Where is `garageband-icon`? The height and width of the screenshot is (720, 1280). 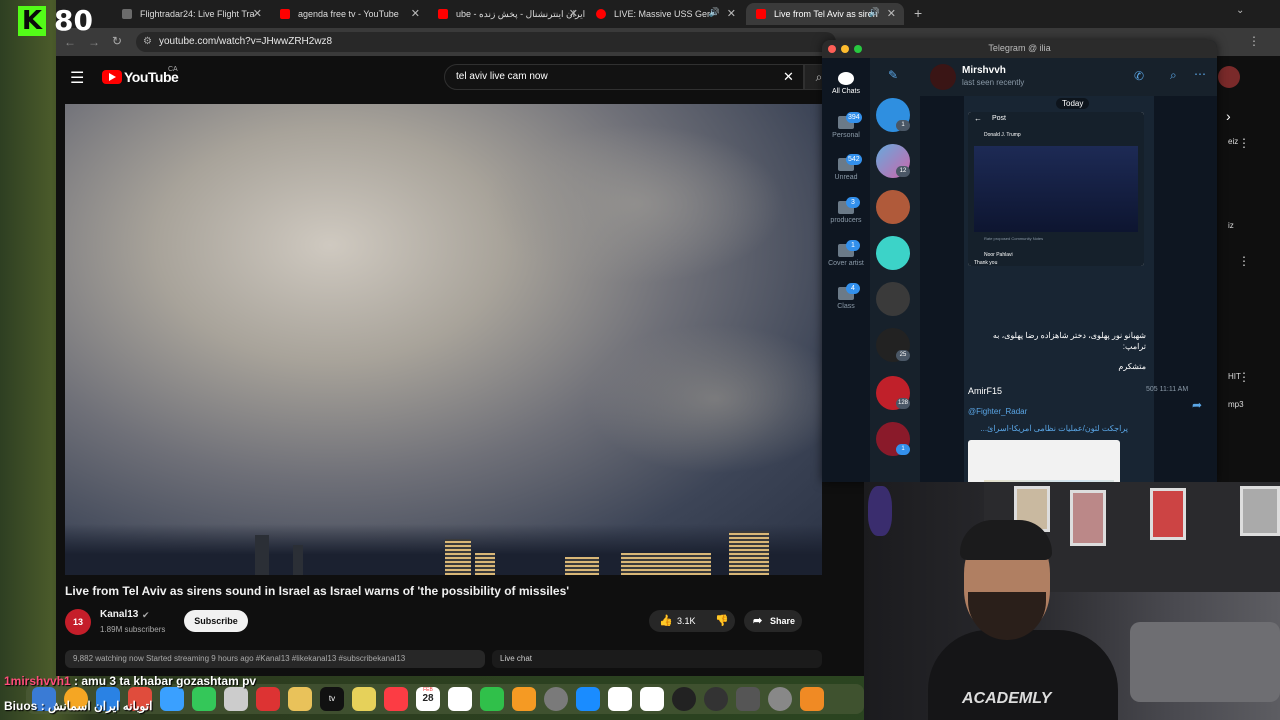 garageband-icon is located at coordinates (812, 699).